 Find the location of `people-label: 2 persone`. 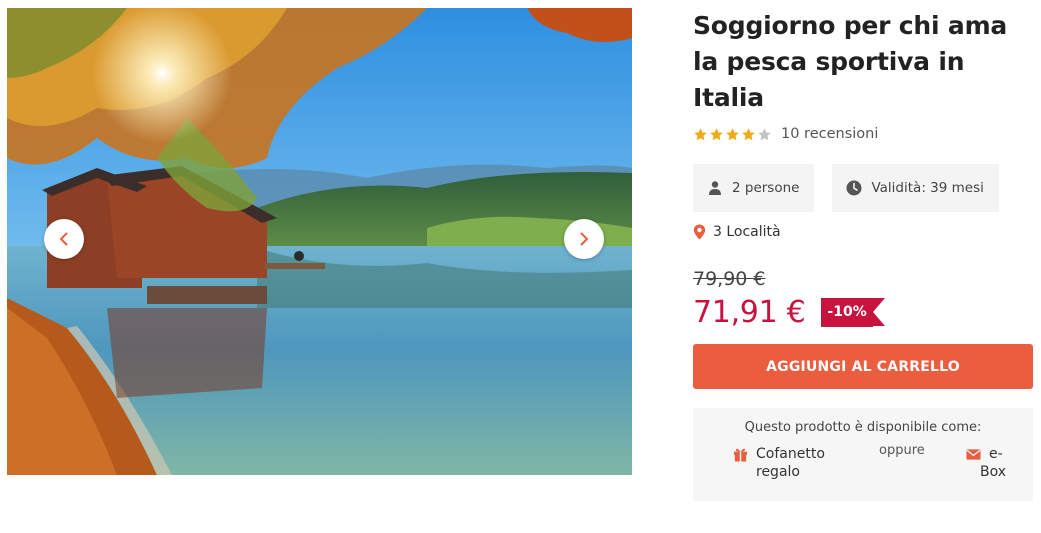

people-label: 2 persone is located at coordinates (766, 188).